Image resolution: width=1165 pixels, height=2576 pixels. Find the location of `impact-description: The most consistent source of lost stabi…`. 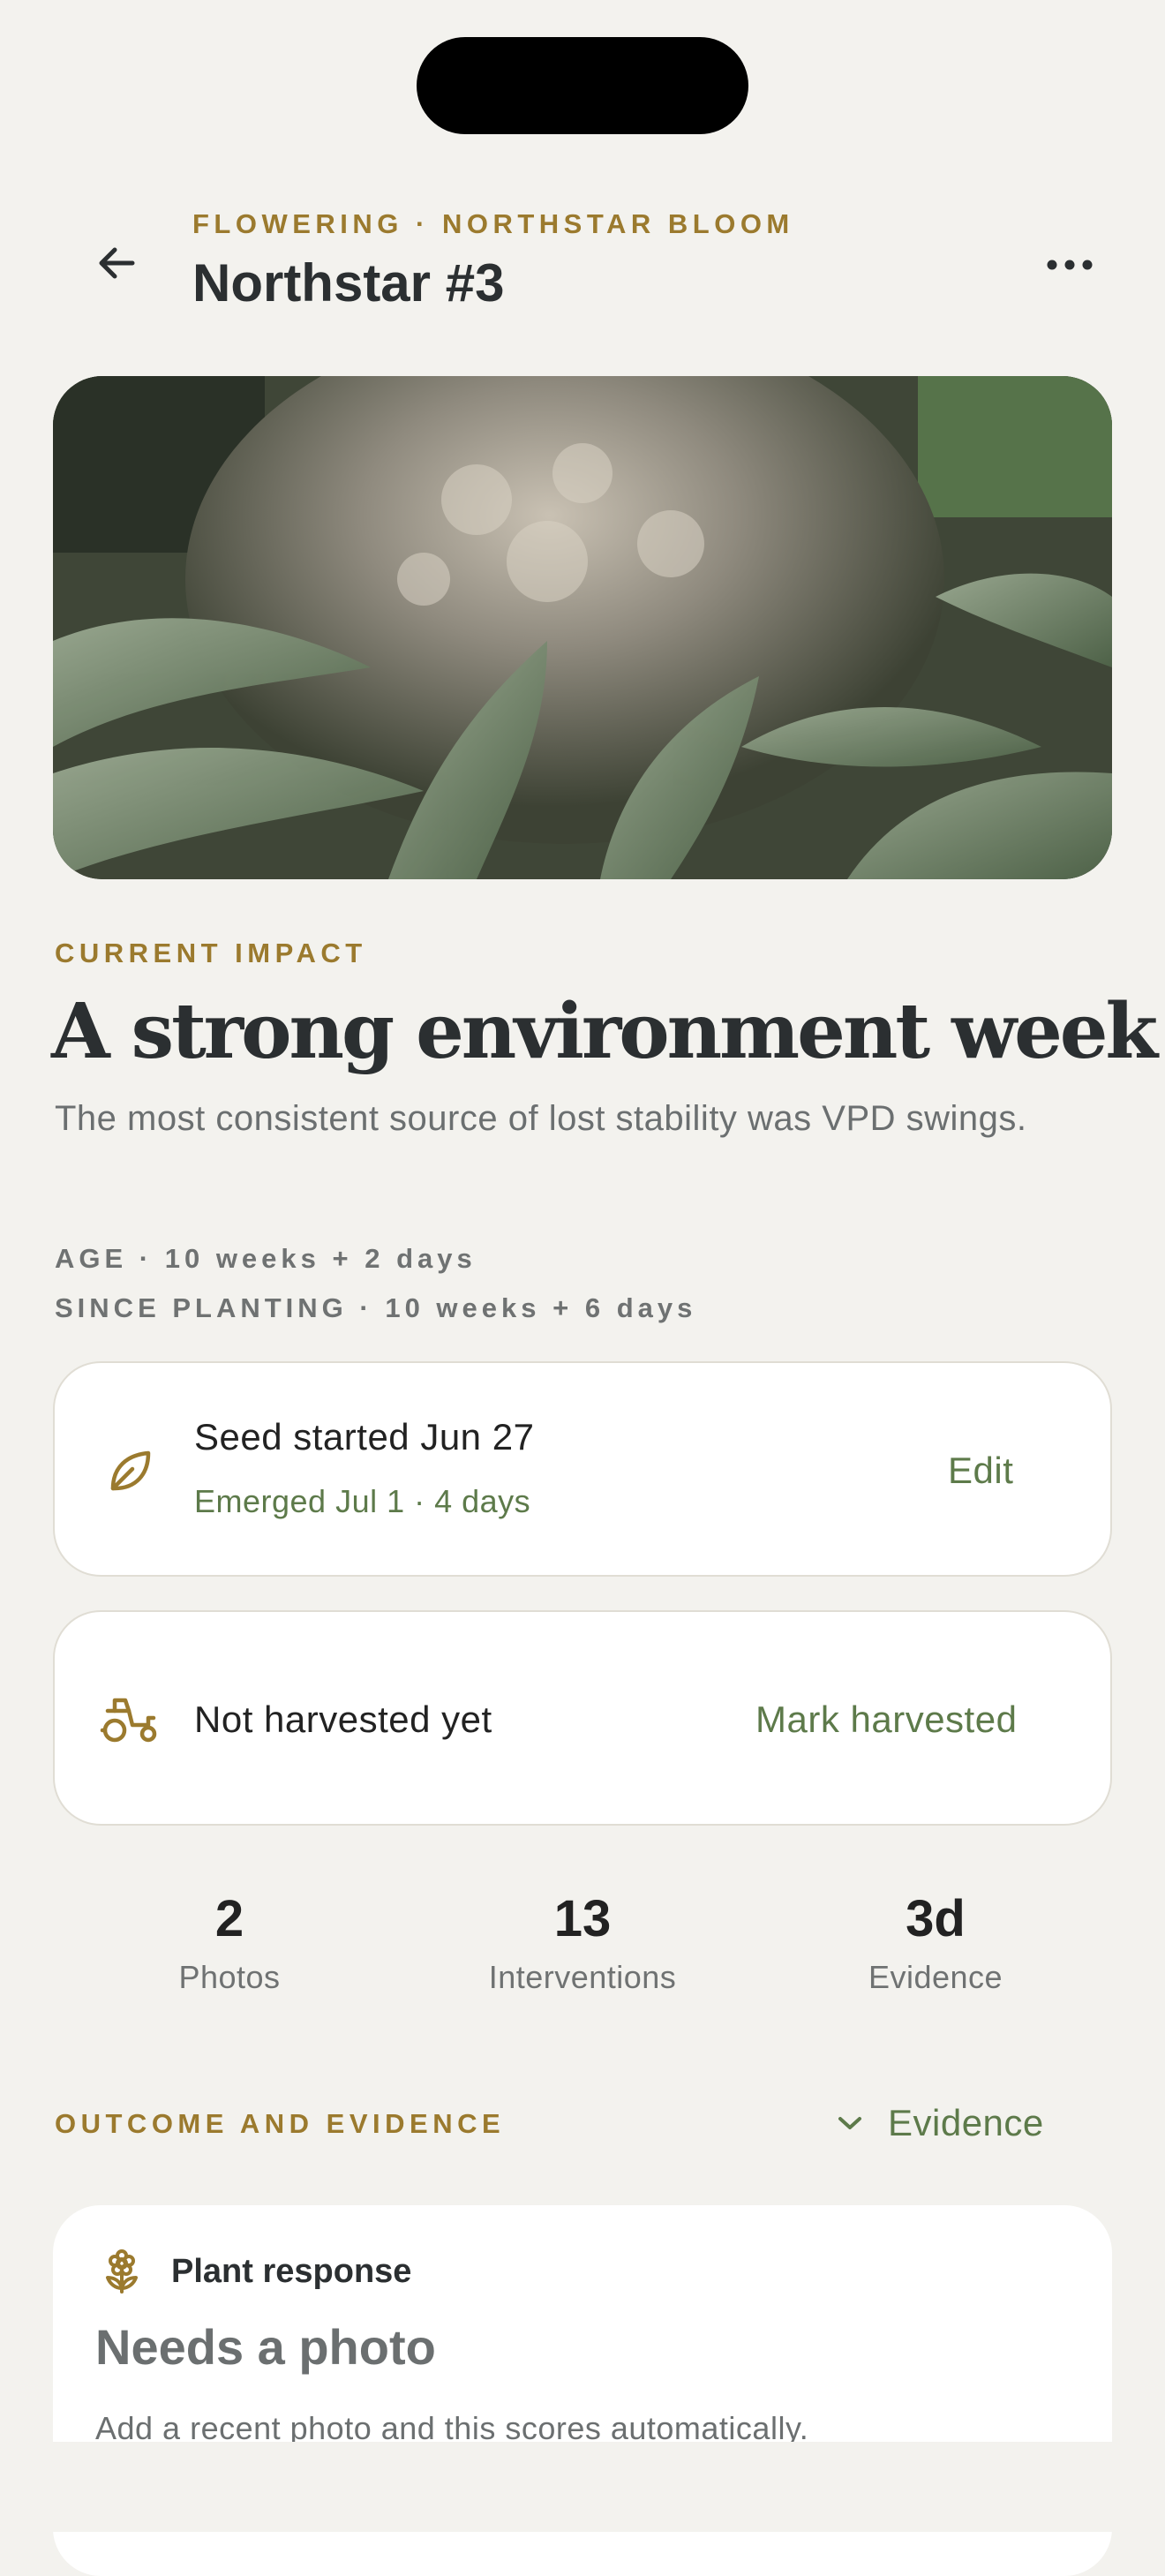

impact-description: The most consistent source of lost stabi… is located at coordinates (541, 1119).